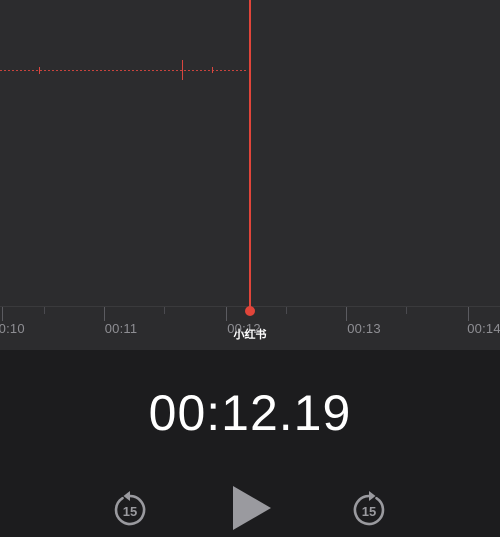 The image size is (500, 537). I want to click on watermark-text: 小红书, so click(250, 335).